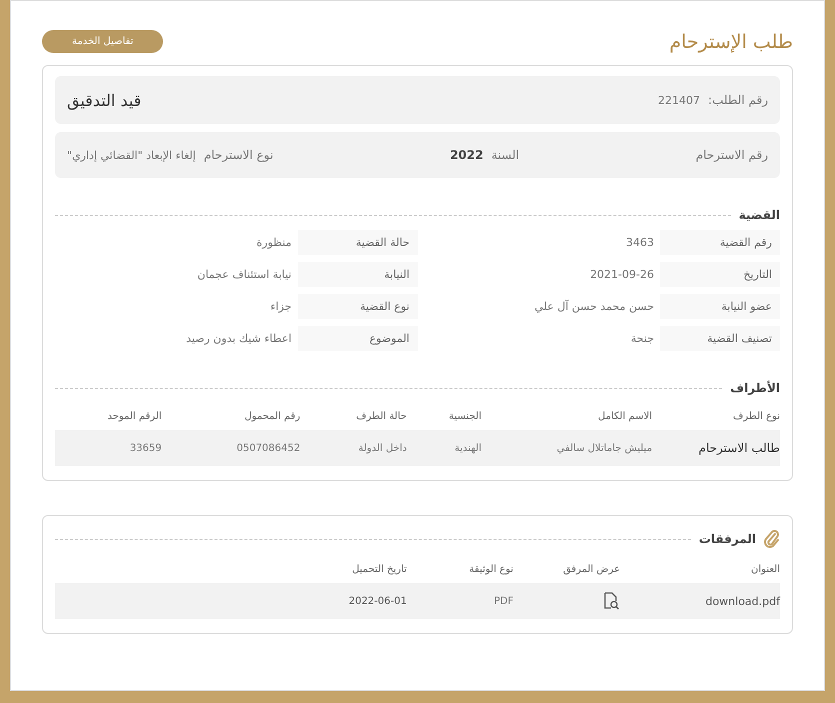 The width and height of the screenshot is (835, 703). What do you see at coordinates (108, 448) in the screenshot?
I see `table-cell: 33659` at bounding box center [108, 448].